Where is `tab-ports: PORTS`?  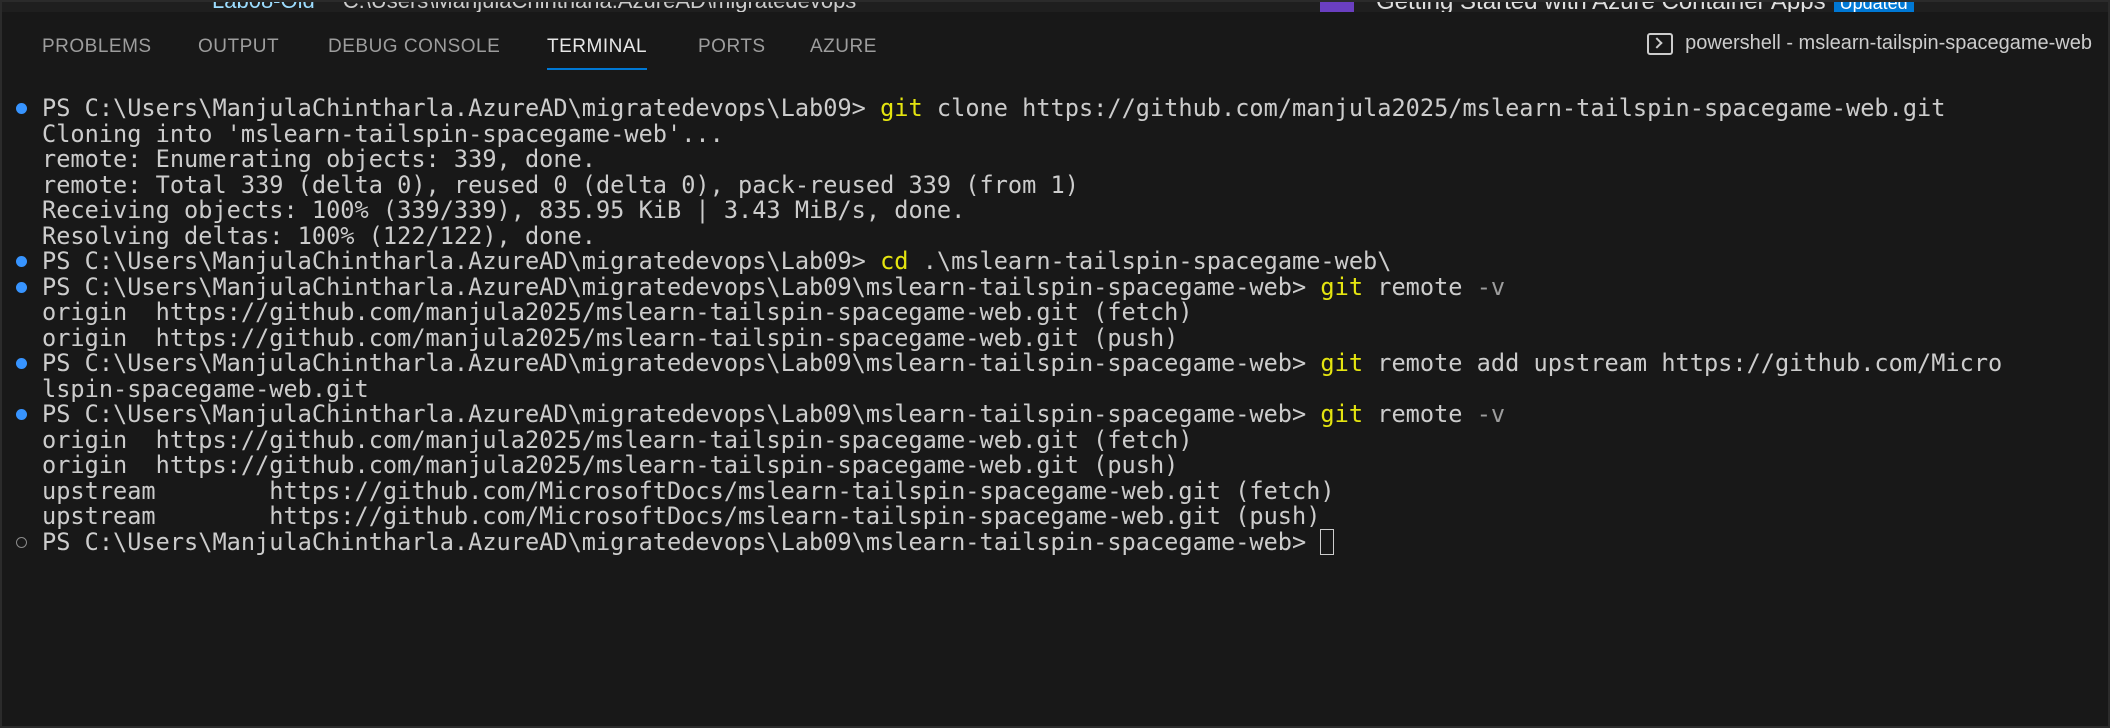 tab-ports: PORTS is located at coordinates (732, 47).